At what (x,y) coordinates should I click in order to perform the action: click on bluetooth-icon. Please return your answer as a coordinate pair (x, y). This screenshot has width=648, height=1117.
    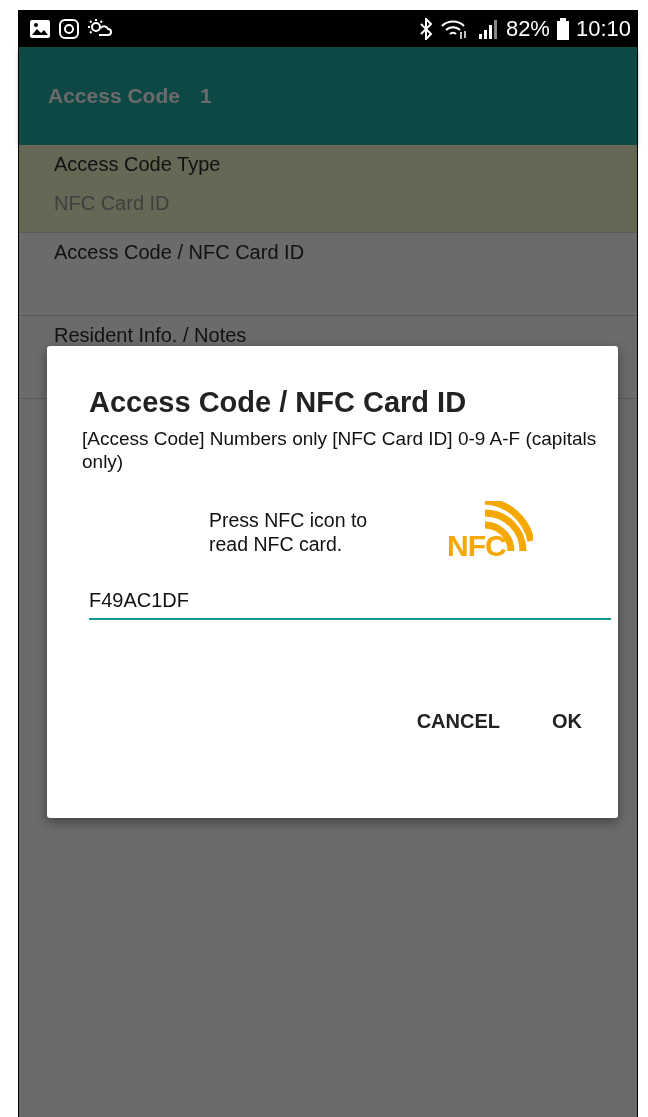
    Looking at the image, I should click on (425, 28).